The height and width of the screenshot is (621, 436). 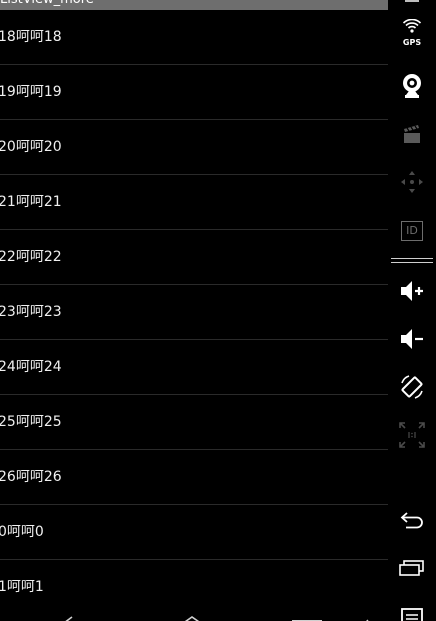 I want to click on volume-down-button, so click(x=412, y=339).